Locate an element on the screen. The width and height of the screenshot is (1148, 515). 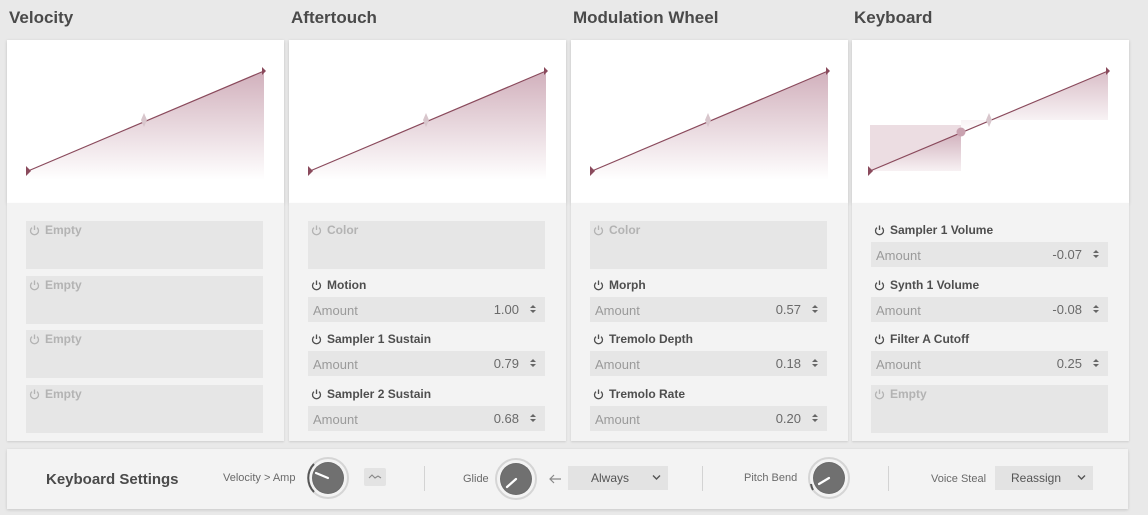
slot-label: Morph is located at coordinates (627, 285).